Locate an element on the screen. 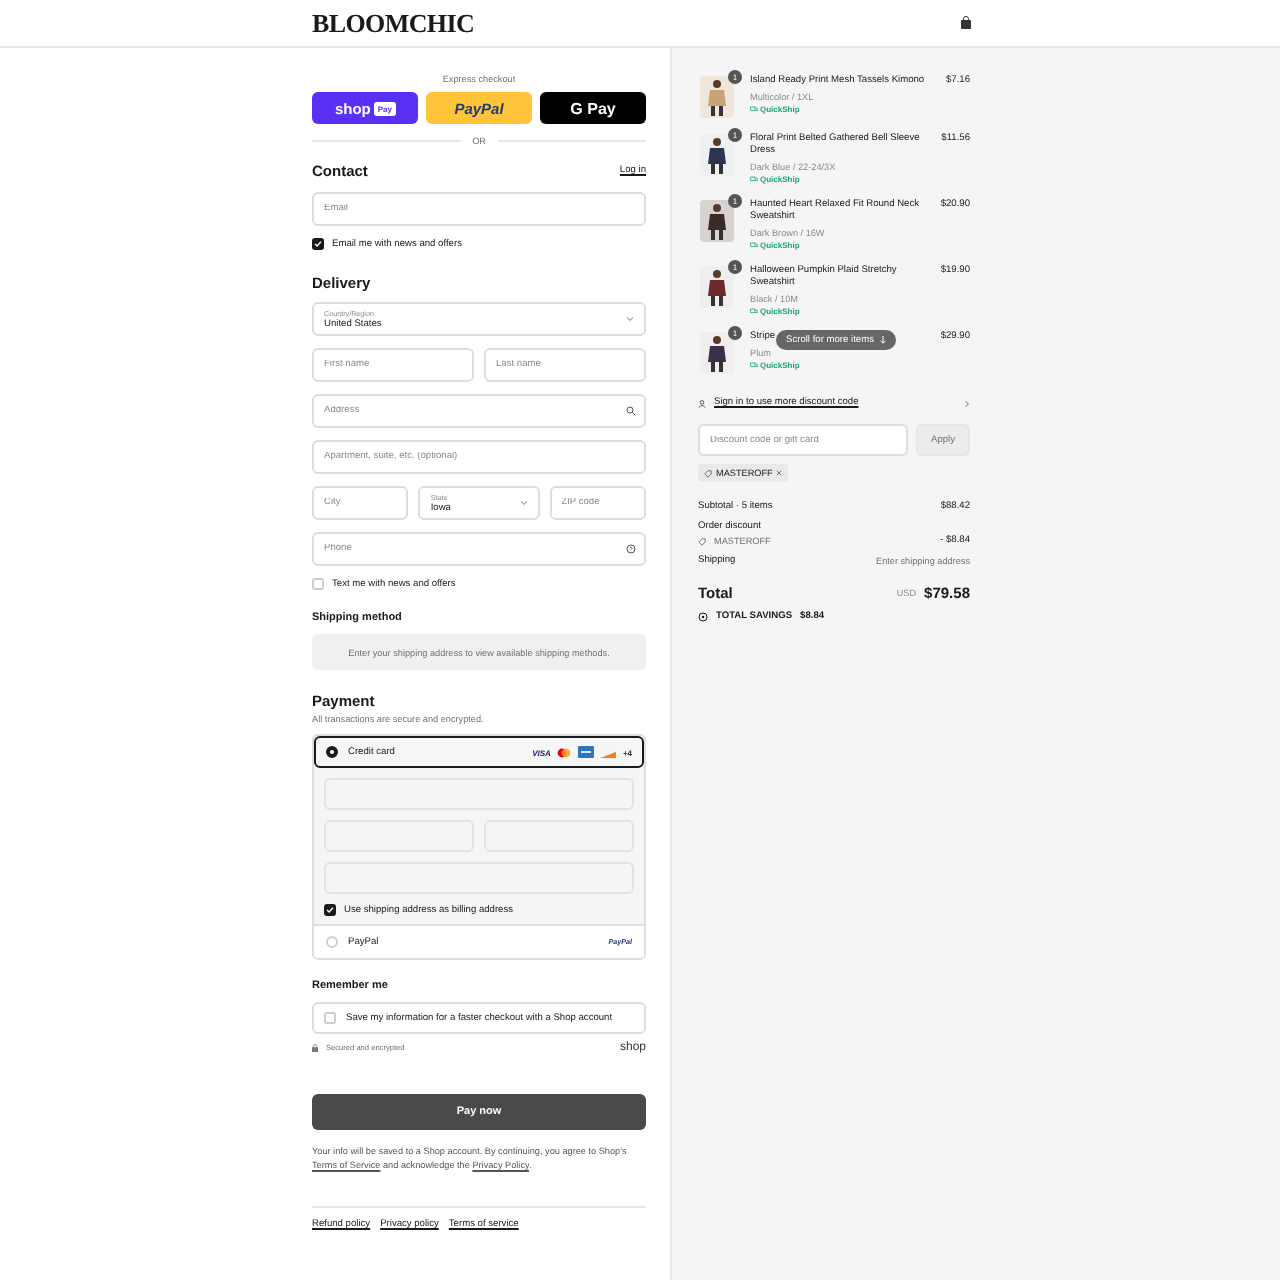 The image size is (1280, 1280). shopping-bag-icon is located at coordinates (966, 23).